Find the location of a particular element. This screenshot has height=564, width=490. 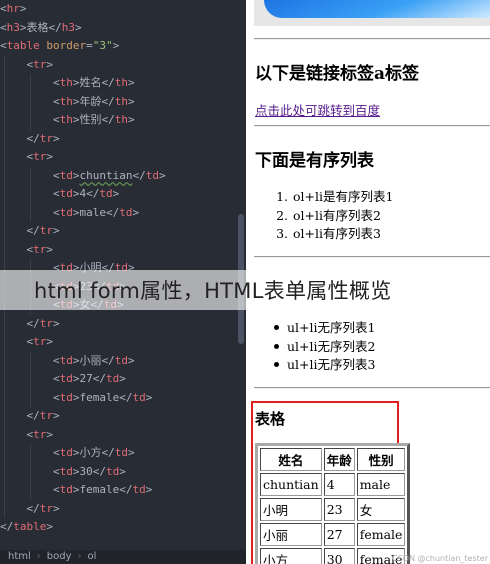

code-line: <hr> is located at coordinates (83, 9).